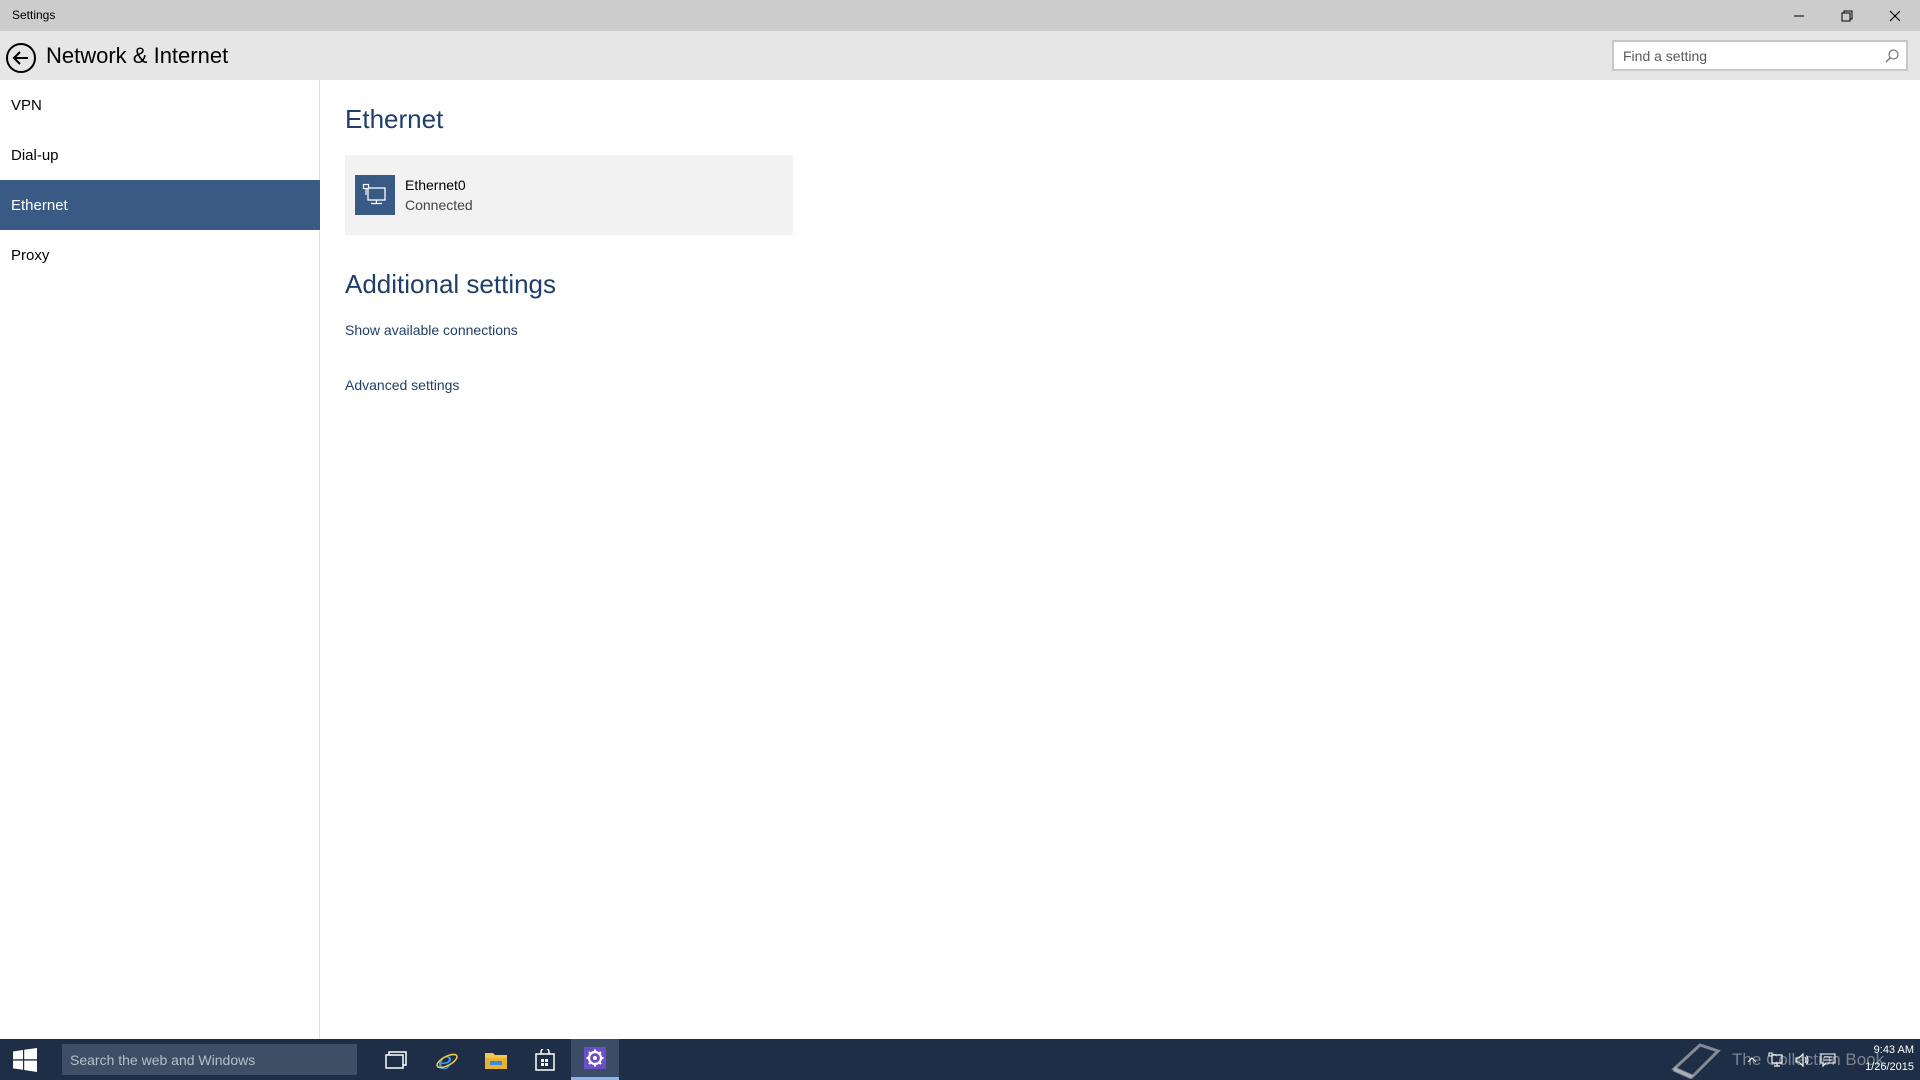  I want to click on settings-icon, so click(595, 1058).